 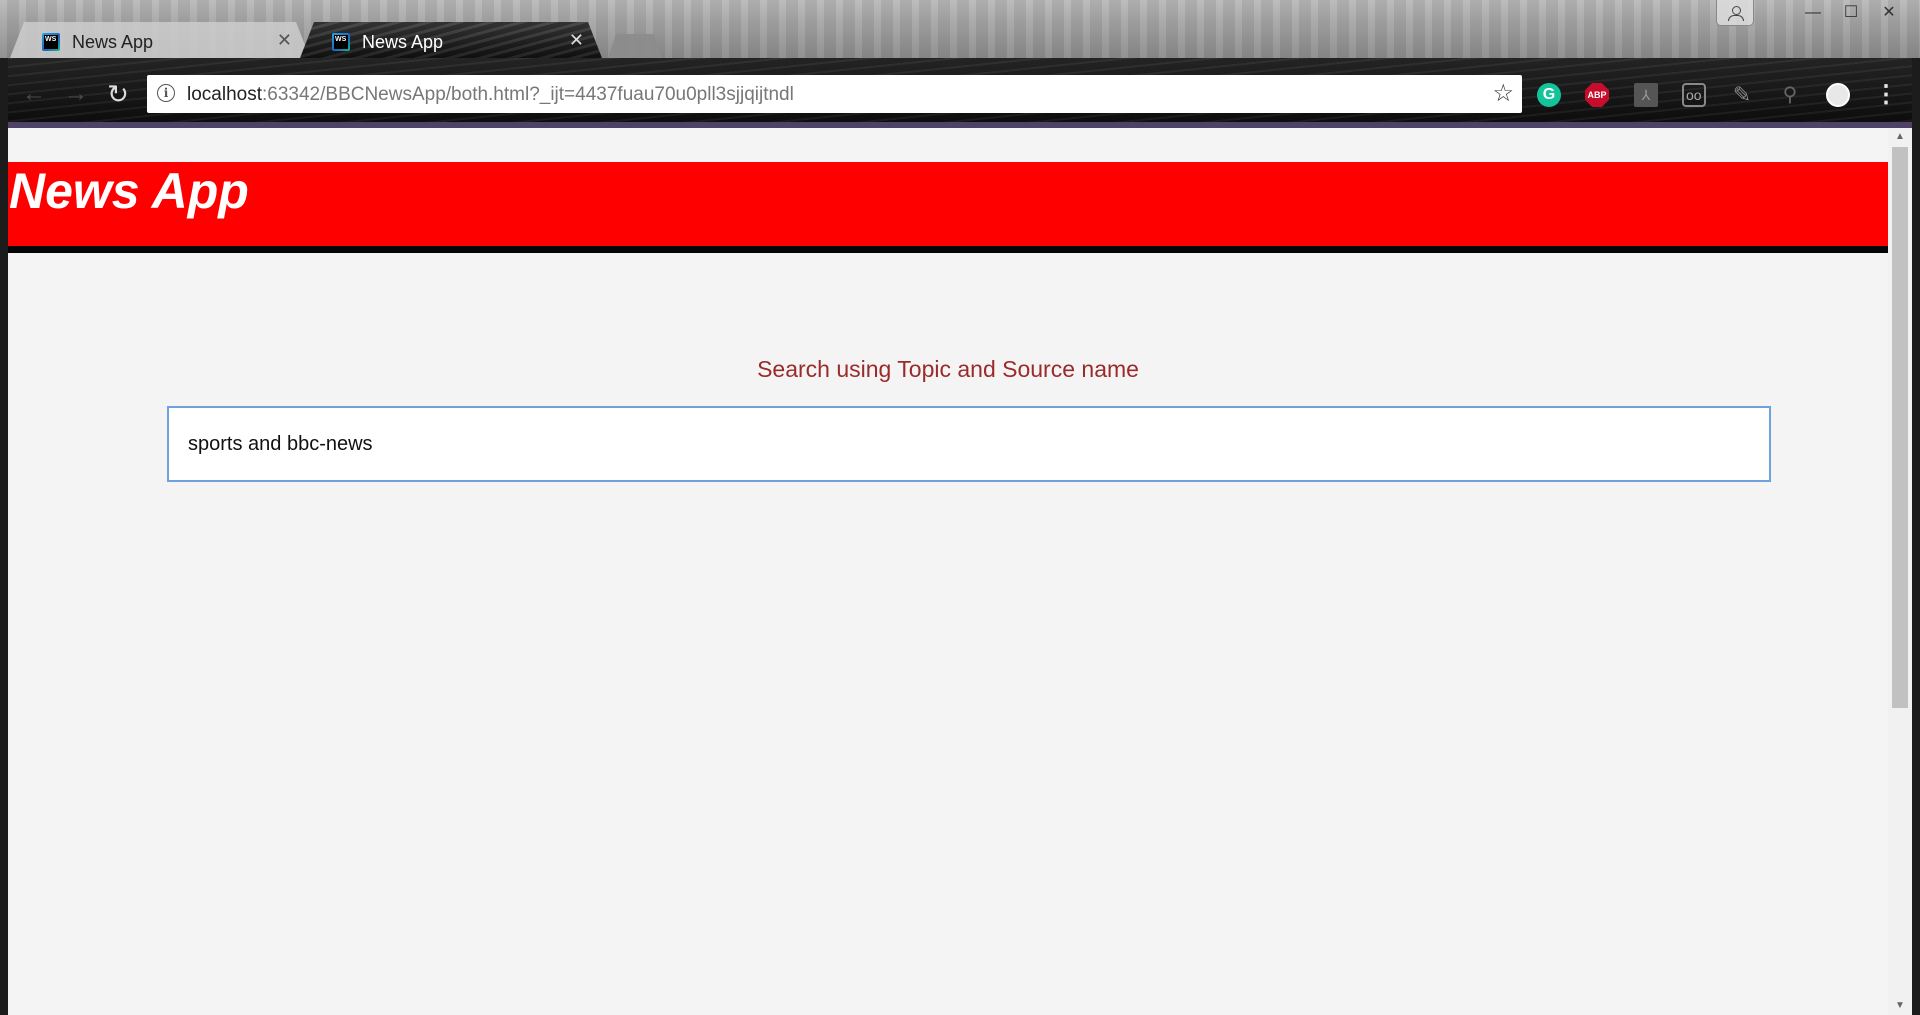 What do you see at coordinates (1838, 95) in the screenshot?
I see `circle-extension-icon` at bounding box center [1838, 95].